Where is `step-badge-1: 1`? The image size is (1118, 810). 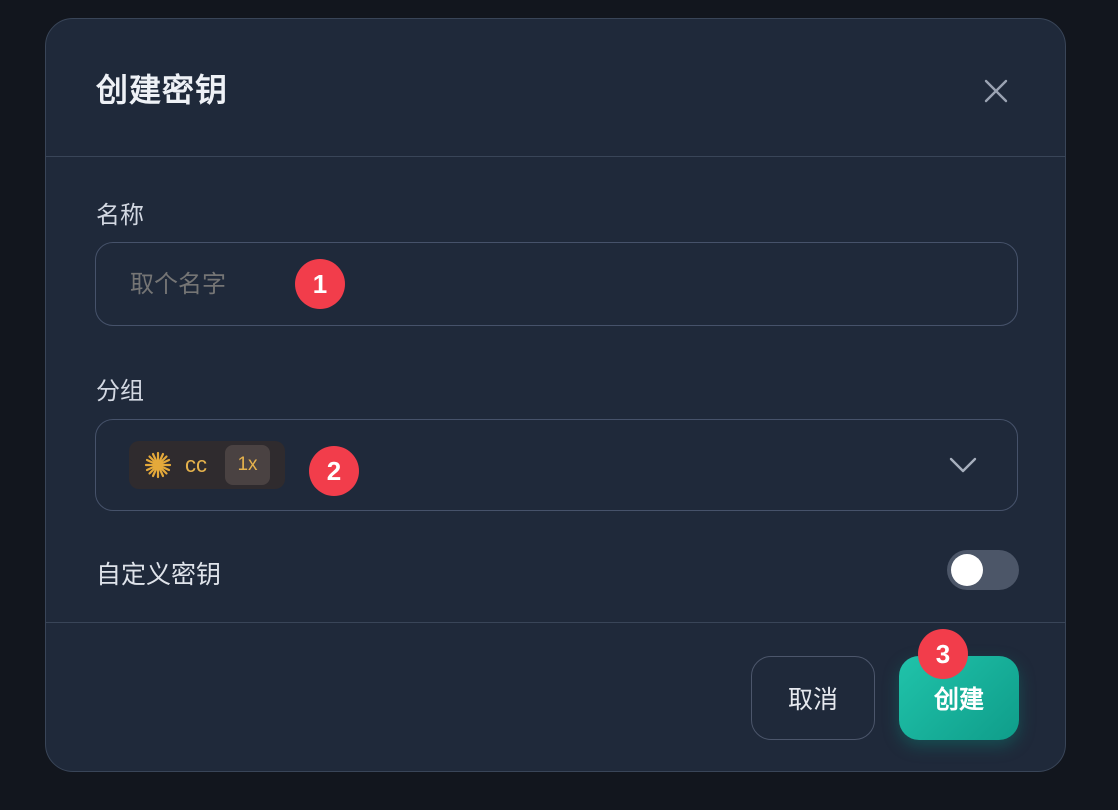
step-badge-1: 1 is located at coordinates (320, 284).